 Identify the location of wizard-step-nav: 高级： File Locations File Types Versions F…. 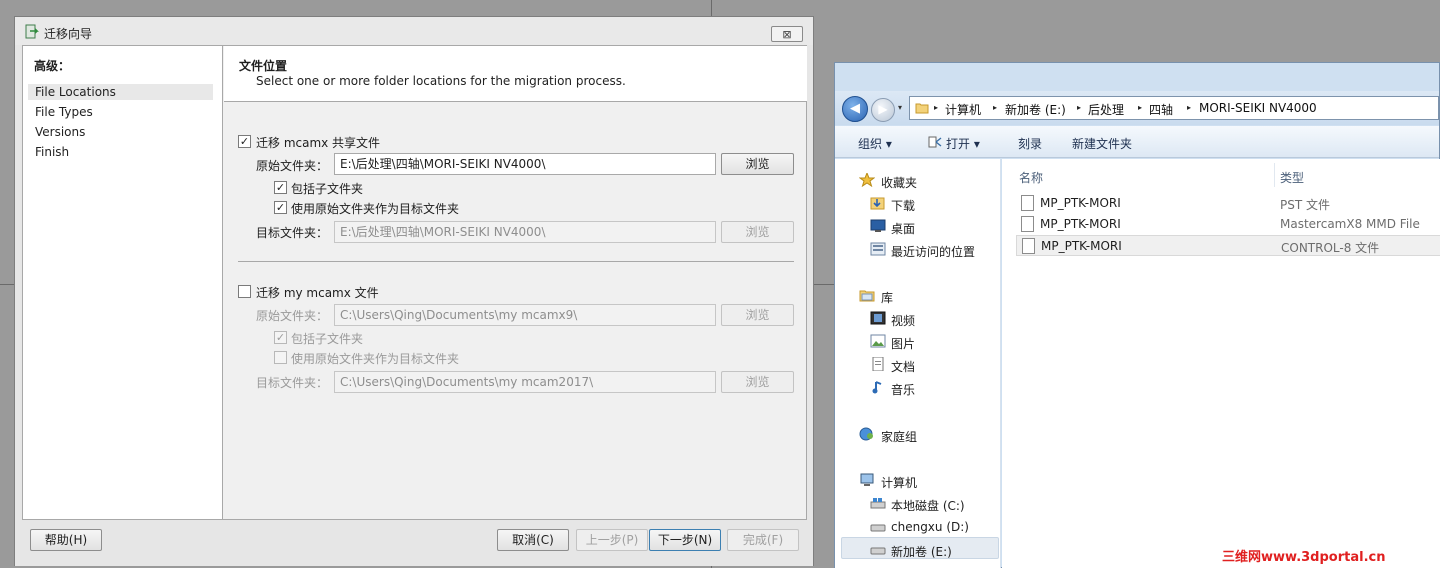
(123, 282).